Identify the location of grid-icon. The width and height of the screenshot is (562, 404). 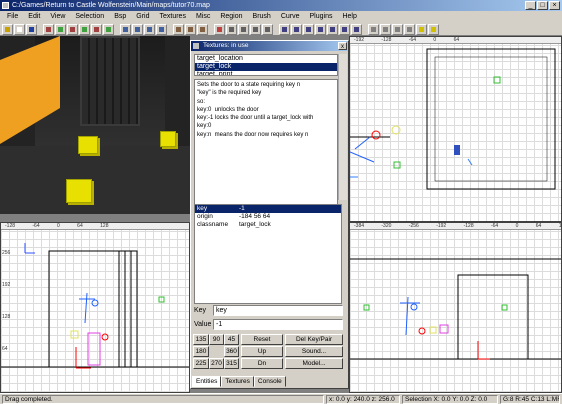
(409, 29).